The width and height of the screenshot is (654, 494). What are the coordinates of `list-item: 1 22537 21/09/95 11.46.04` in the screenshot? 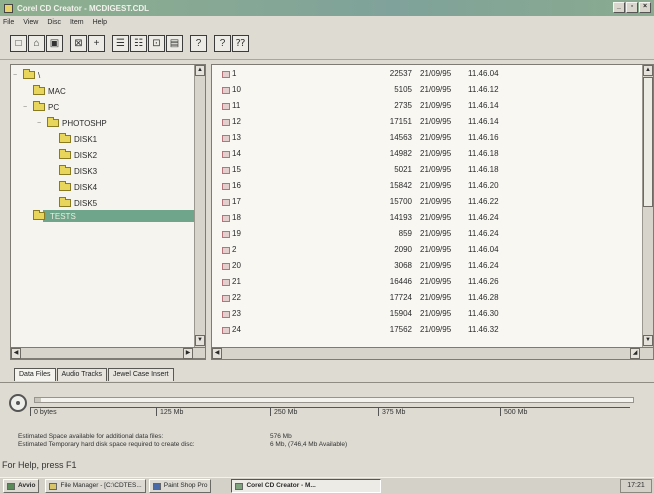 It's located at (422, 74).